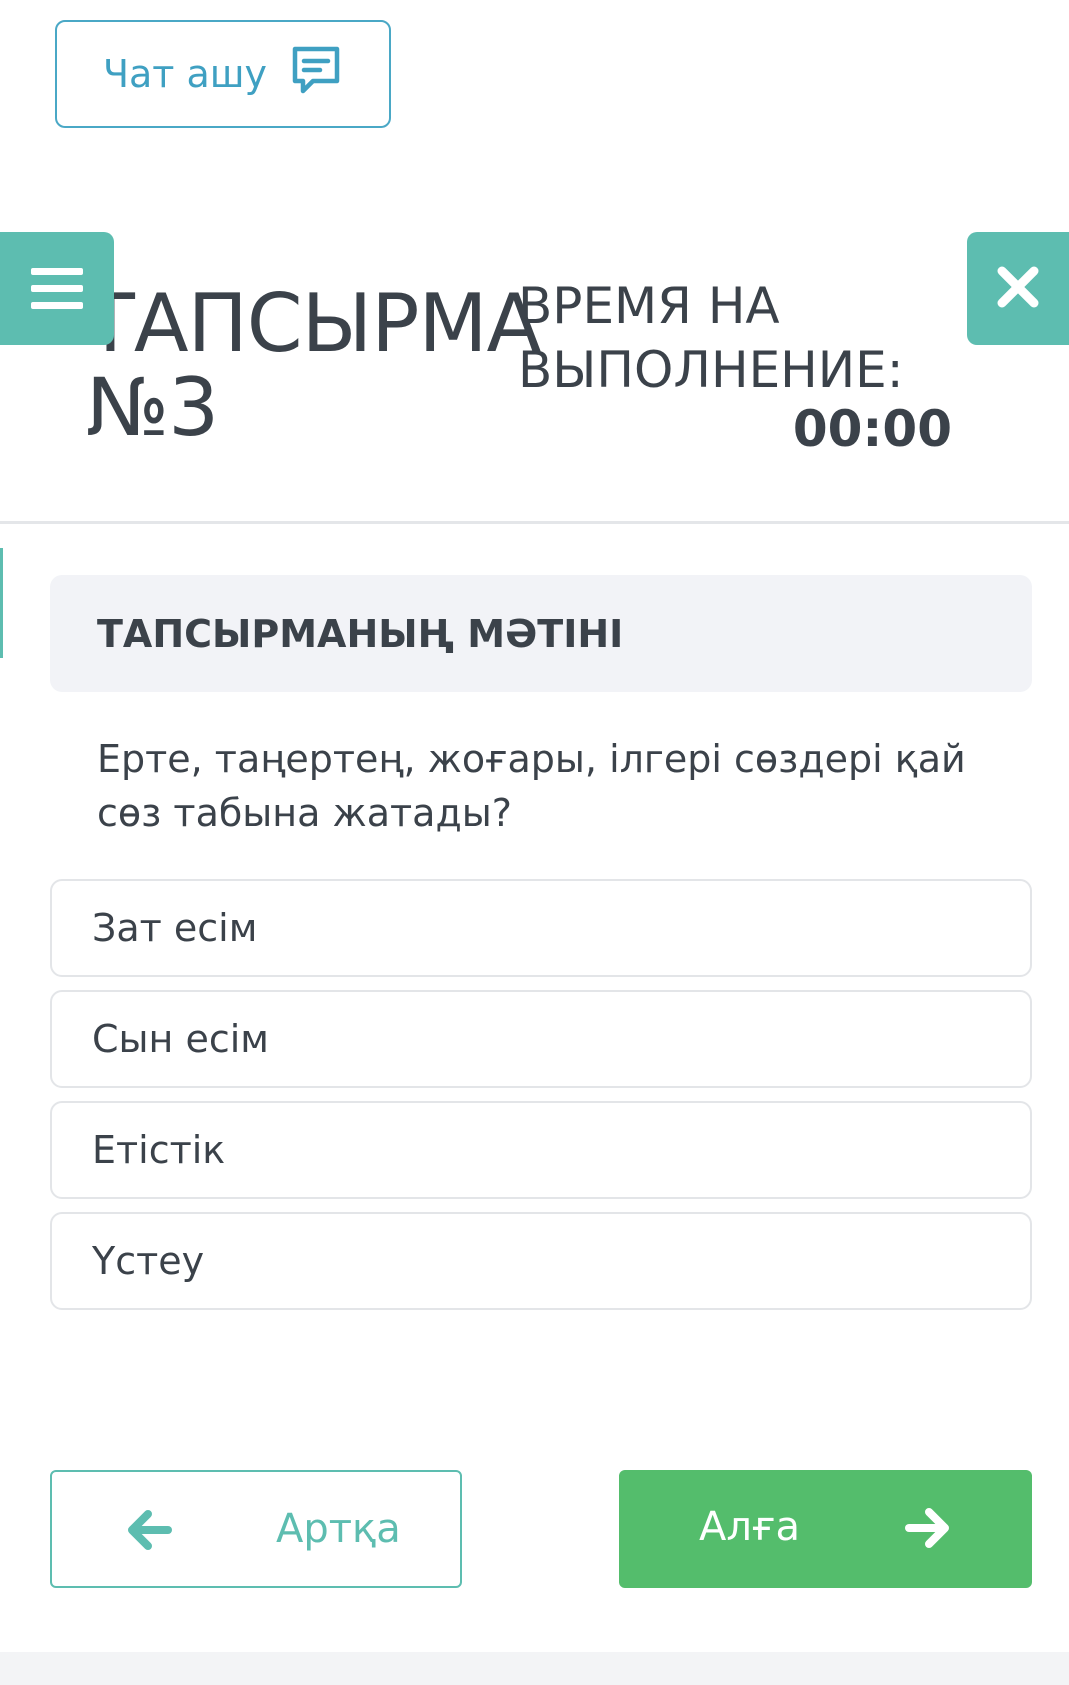 The image size is (1069, 1685). Describe the element at coordinates (1, 603) in the screenshot. I see `left-edge-marker` at that location.